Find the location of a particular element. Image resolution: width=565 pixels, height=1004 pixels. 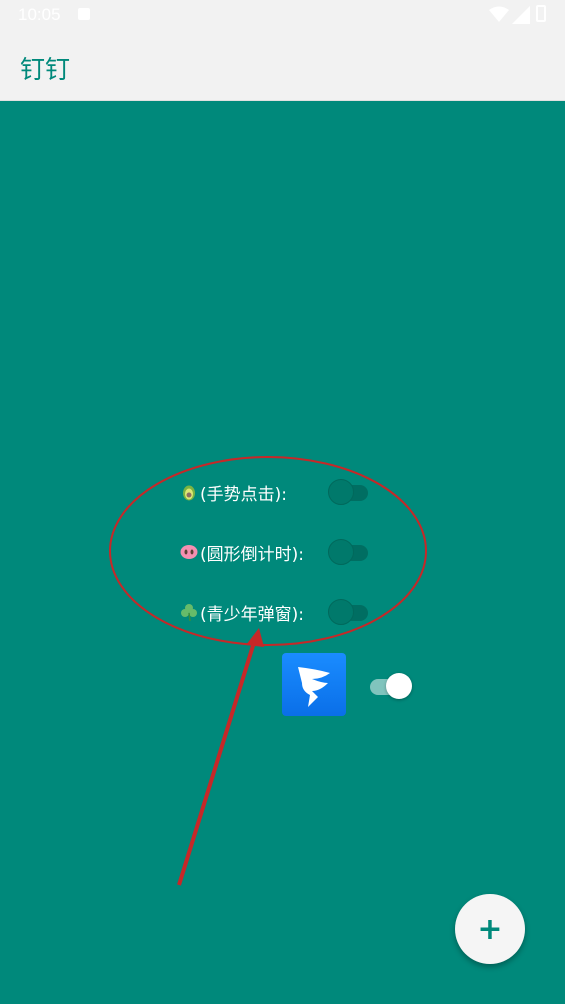

dingtalk-wing-icon is located at coordinates (314, 687).